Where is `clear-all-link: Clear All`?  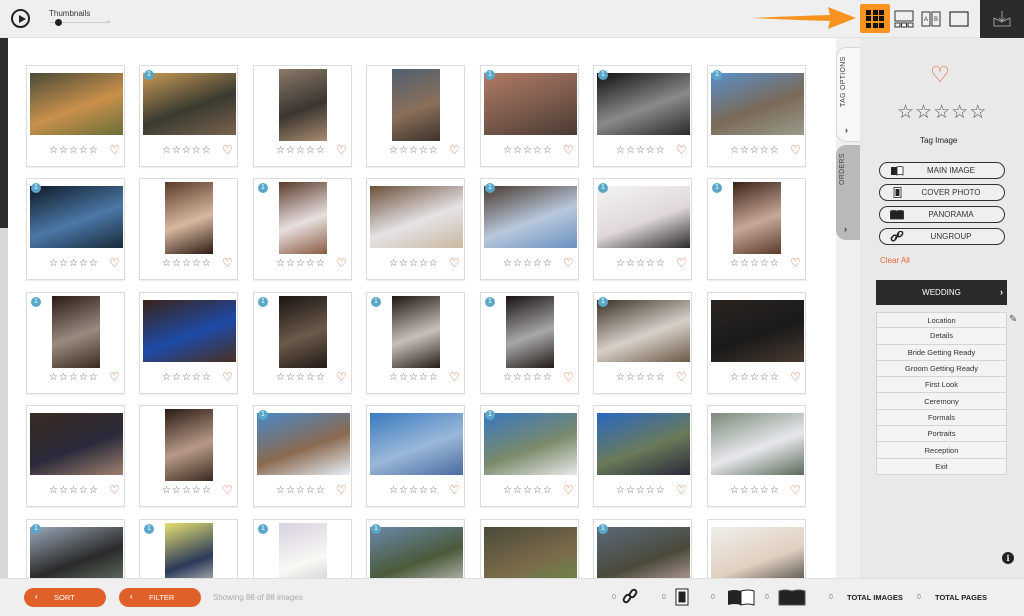 clear-all-link: Clear All is located at coordinates (895, 260).